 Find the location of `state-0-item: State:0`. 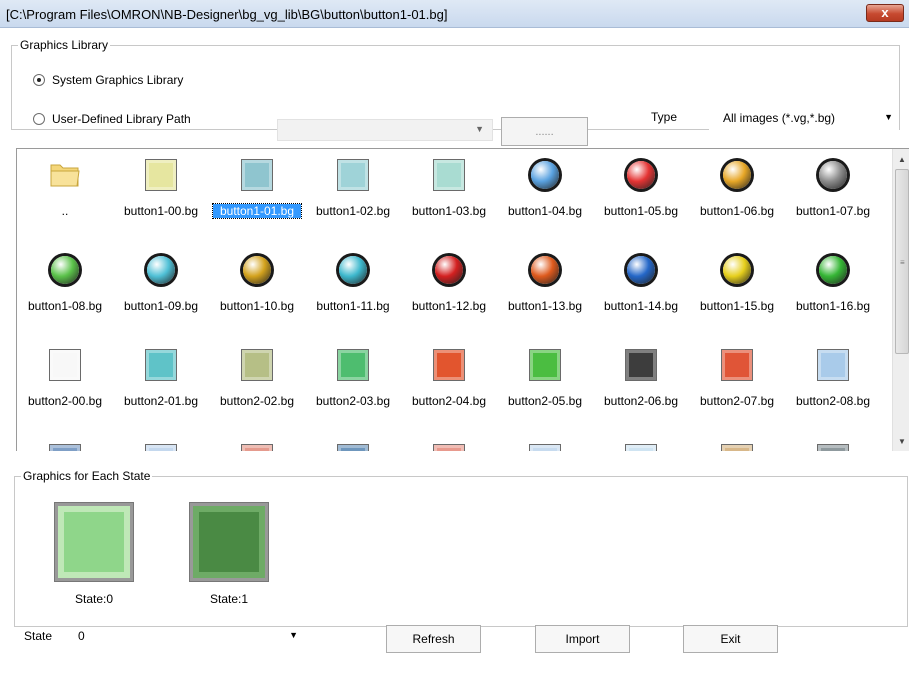

state-0-item: State:0 is located at coordinates (102, 557).